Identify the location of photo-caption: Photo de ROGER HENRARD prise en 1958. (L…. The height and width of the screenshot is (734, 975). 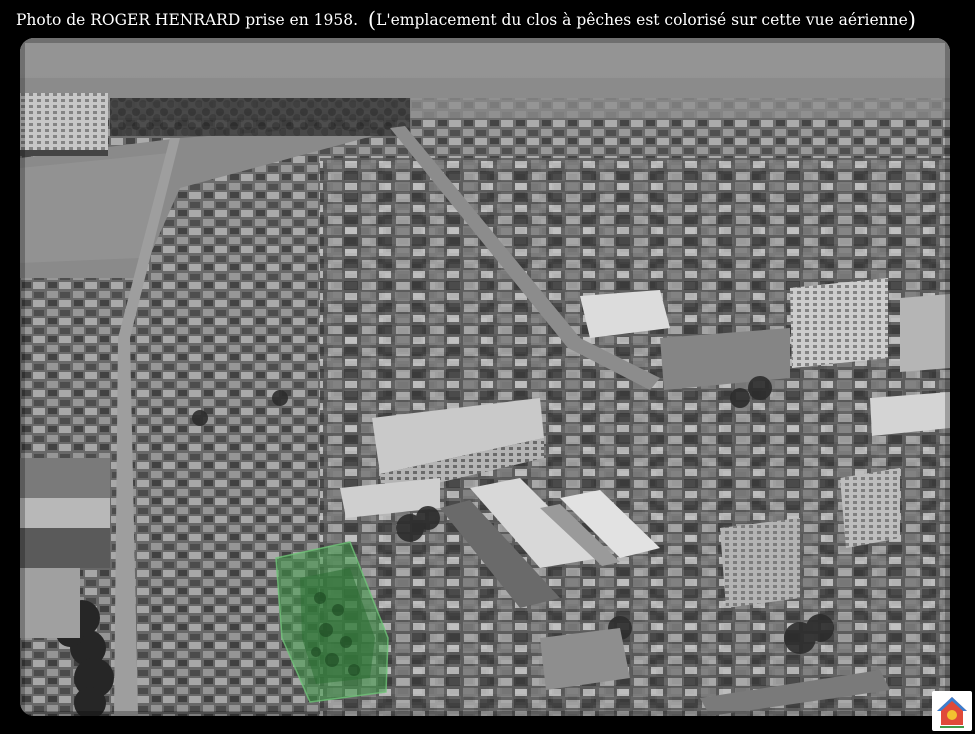
(488, 20).